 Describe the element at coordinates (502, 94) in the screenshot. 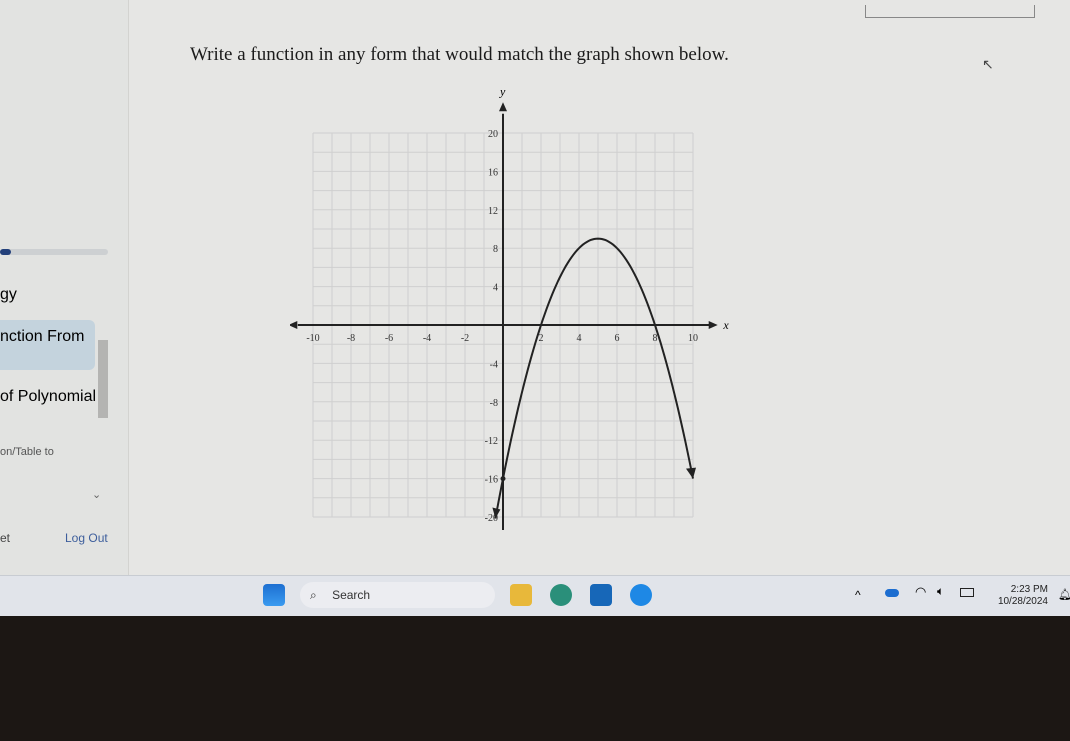

I see `y-axis-label: y` at that location.